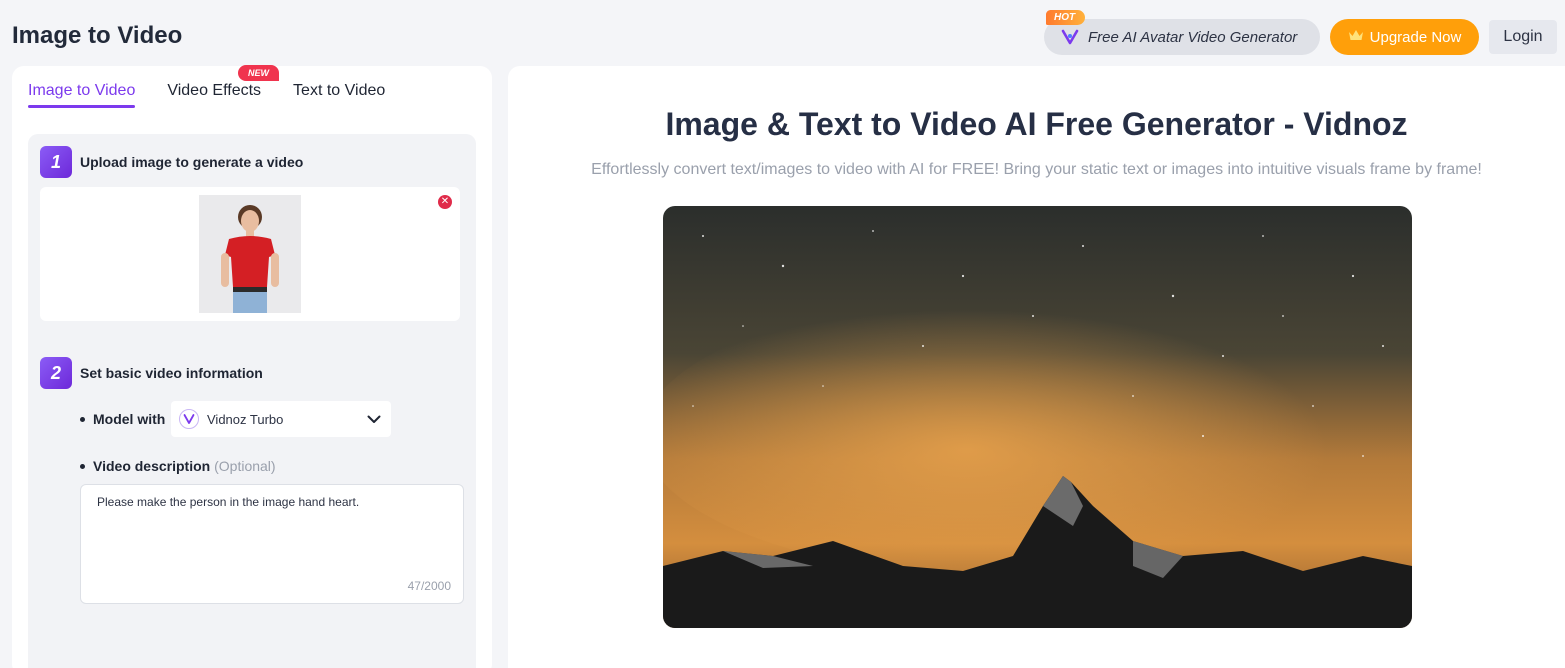 The width and height of the screenshot is (1565, 668). What do you see at coordinates (429, 586) in the screenshot?
I see `character-count: 47/2000` at bounding box center [429, 586].